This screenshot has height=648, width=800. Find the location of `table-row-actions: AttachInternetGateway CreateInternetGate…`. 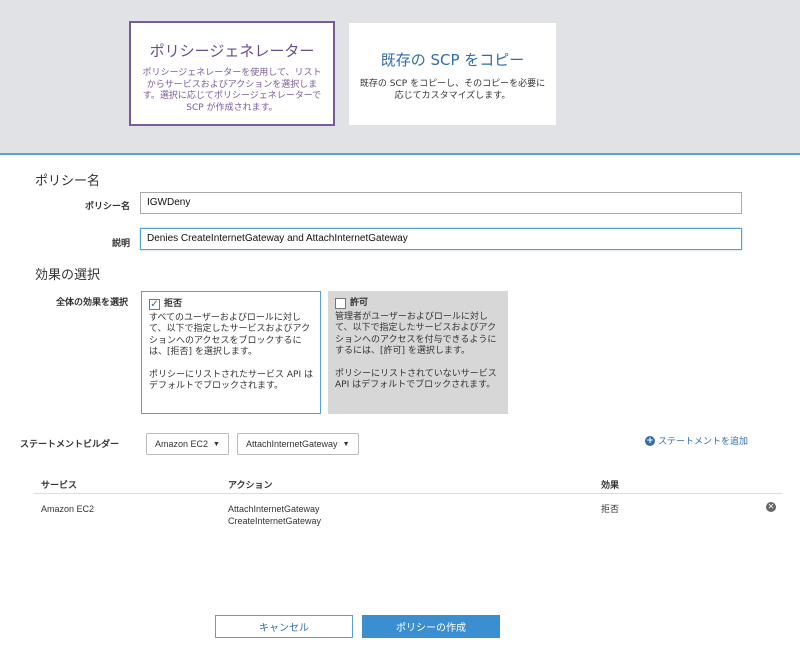

table-row-actions: AttachInternetGateway CreateInternetGate… is located at coordinates (274, 515).